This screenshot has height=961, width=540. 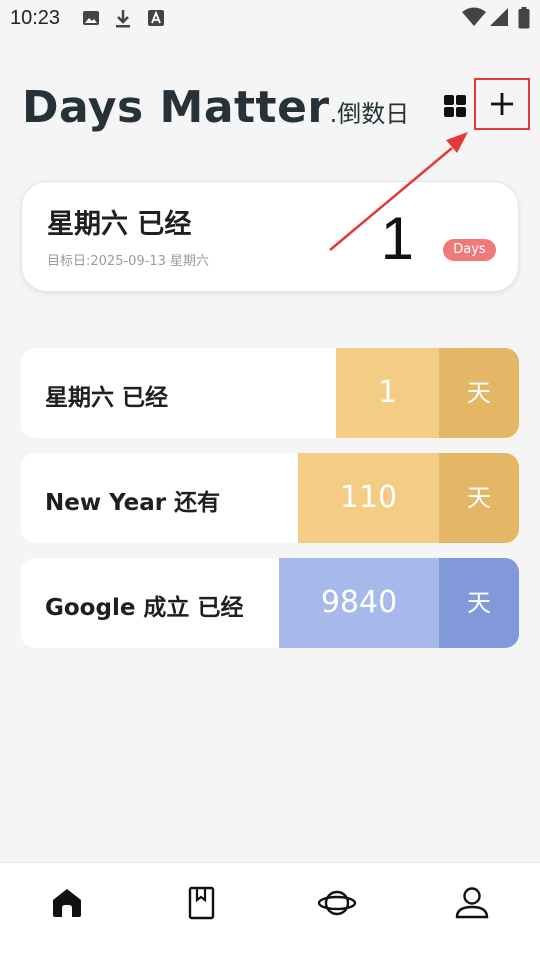 I want to click on event-count: 9840, so click(x=359, y=603).